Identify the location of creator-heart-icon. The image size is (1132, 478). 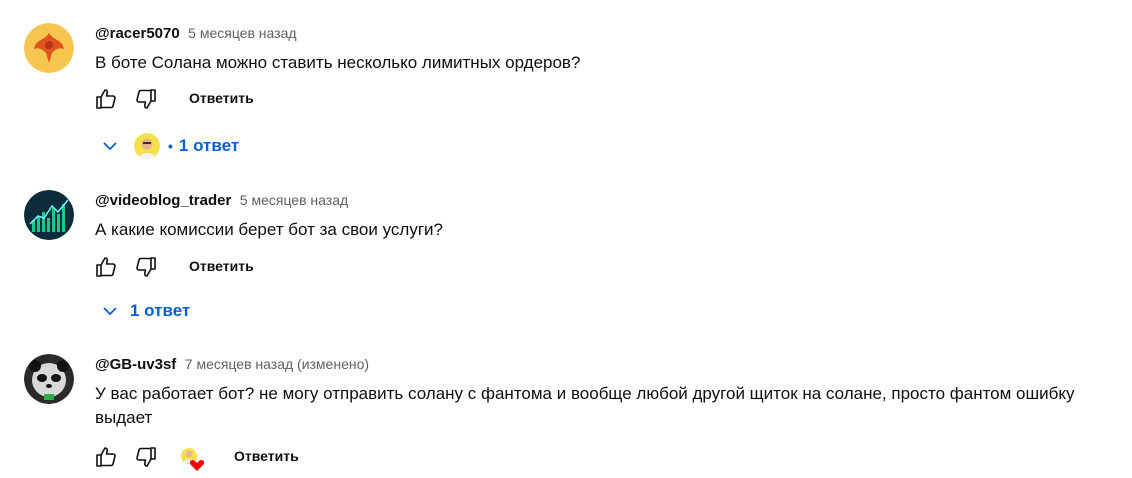
(192, 459).